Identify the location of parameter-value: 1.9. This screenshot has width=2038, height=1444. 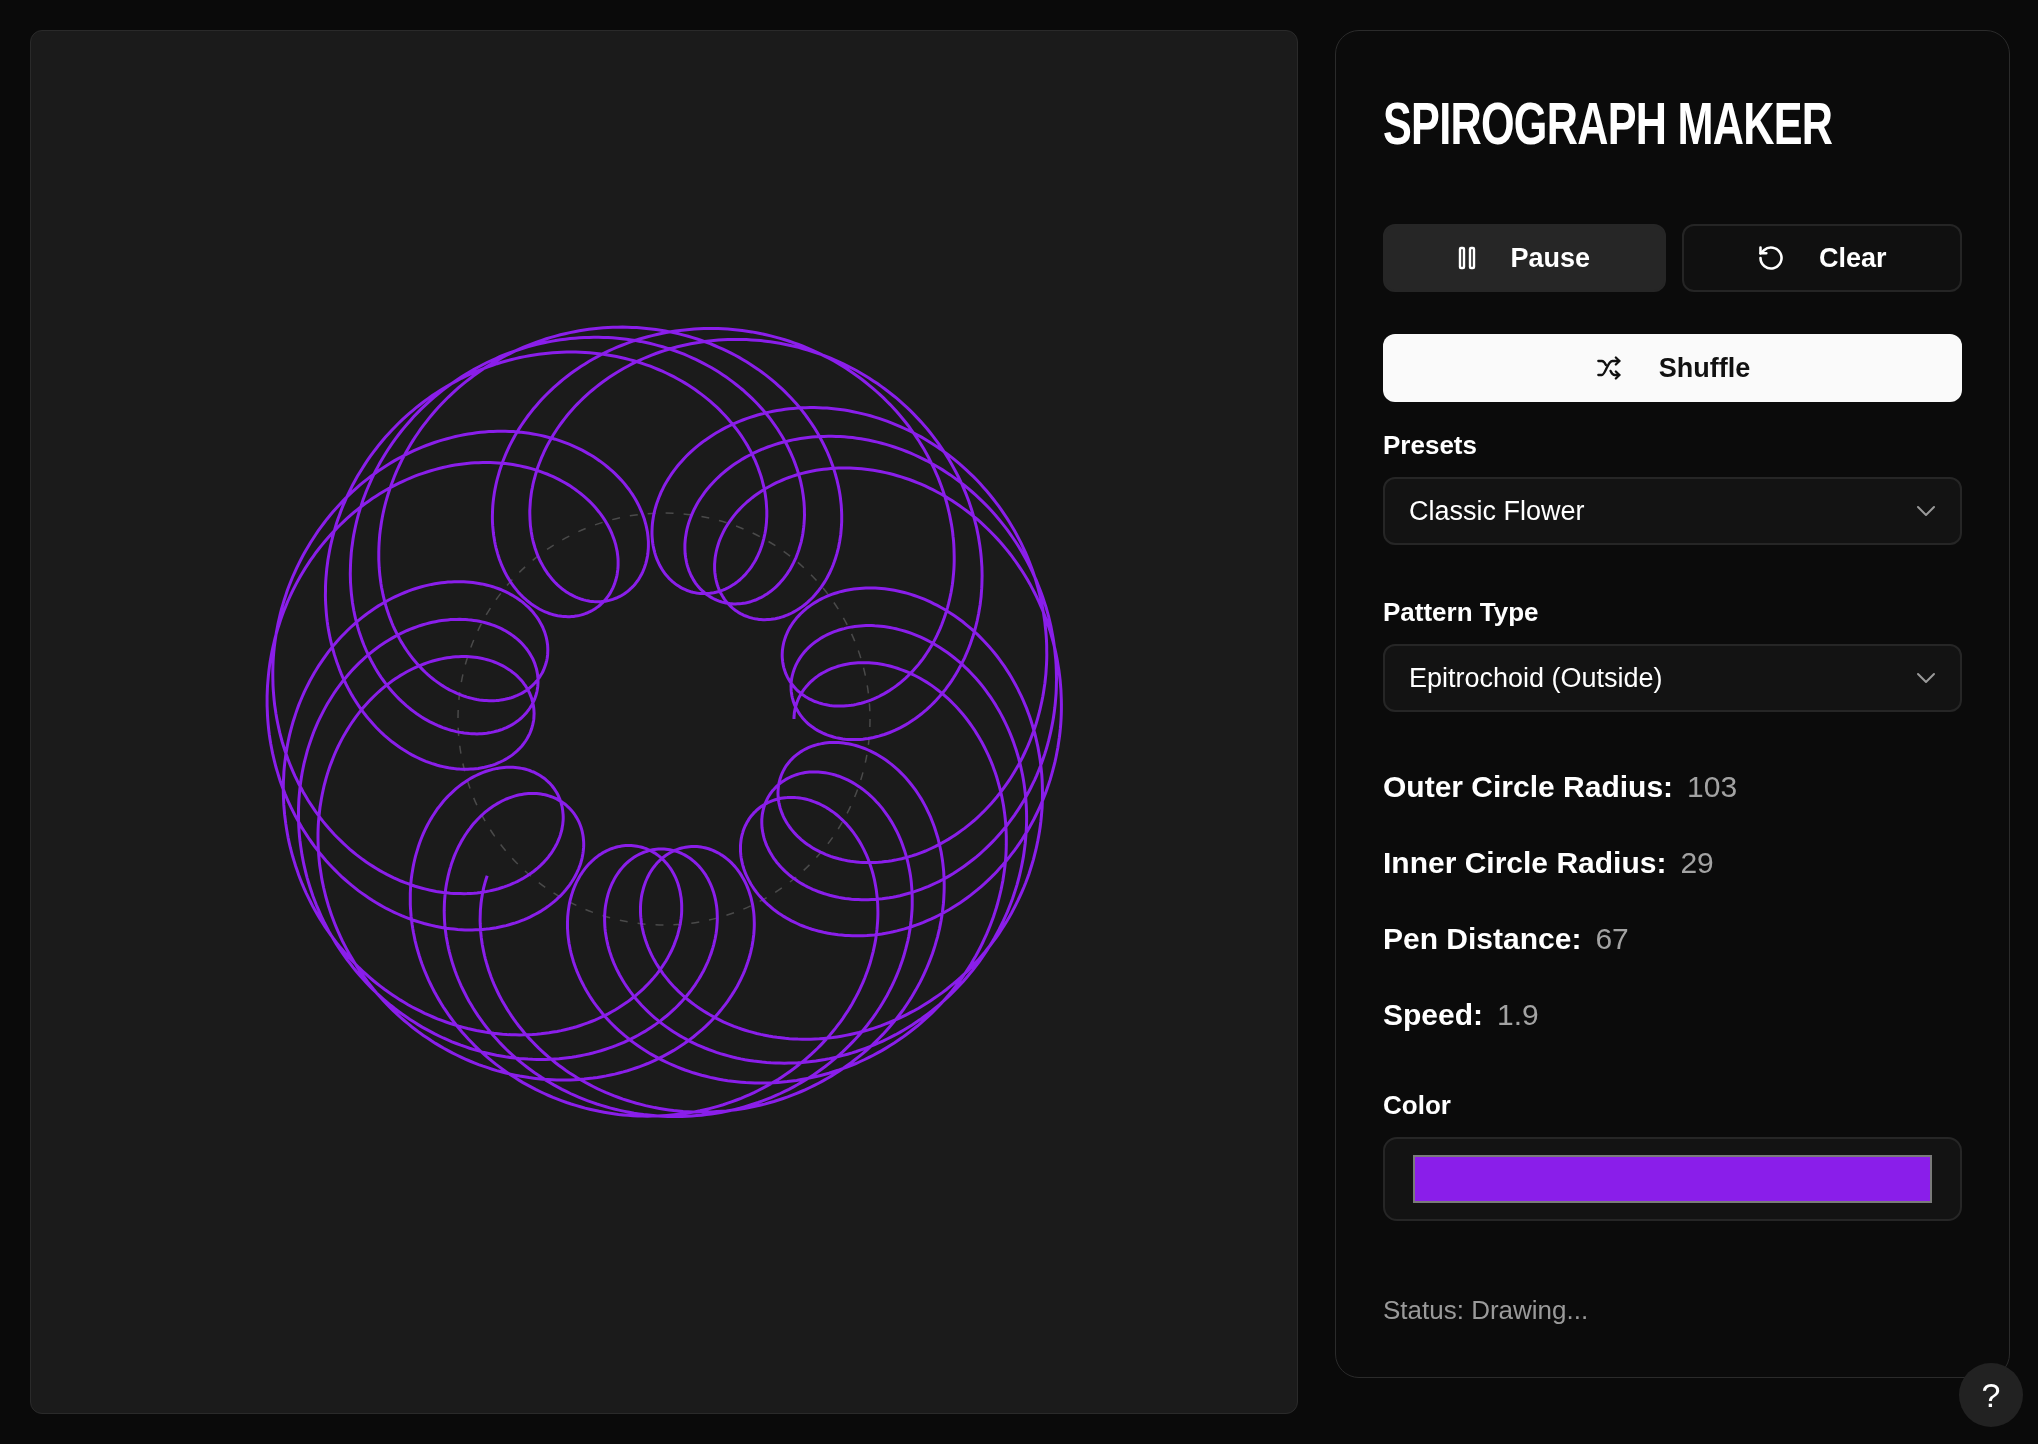
(1518, 1015).